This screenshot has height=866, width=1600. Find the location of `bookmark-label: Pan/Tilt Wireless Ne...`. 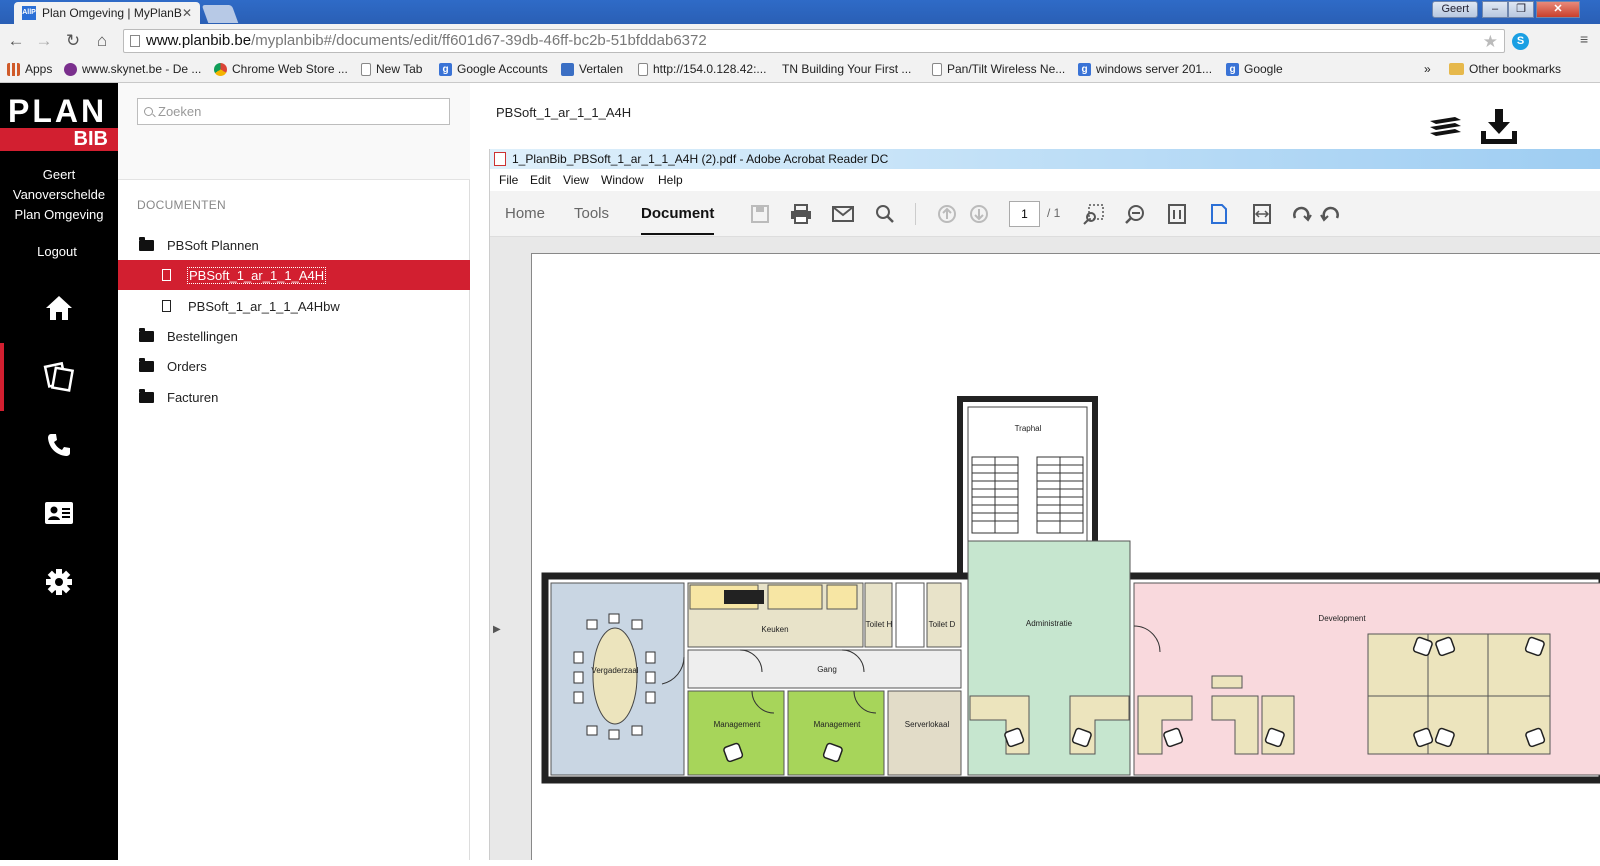

bookmark-label: Pan/Tilt Wireless Ne... is located at coordinates (1006, 69).